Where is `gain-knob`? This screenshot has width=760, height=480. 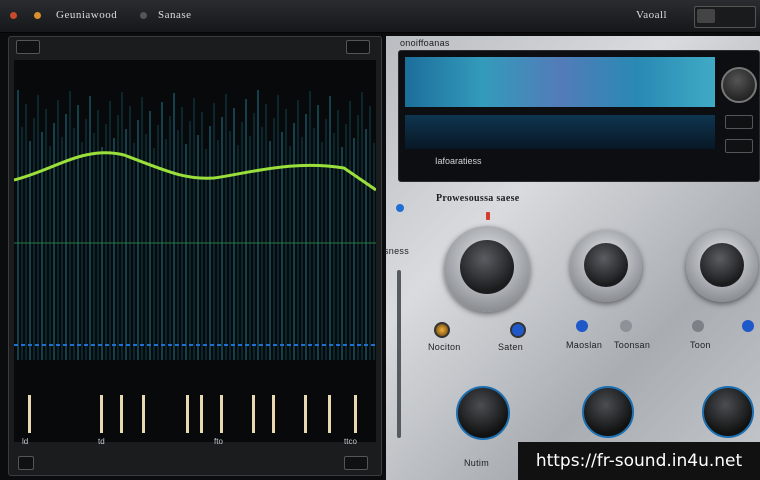
gain-knob is located at coordinates (487, 269).